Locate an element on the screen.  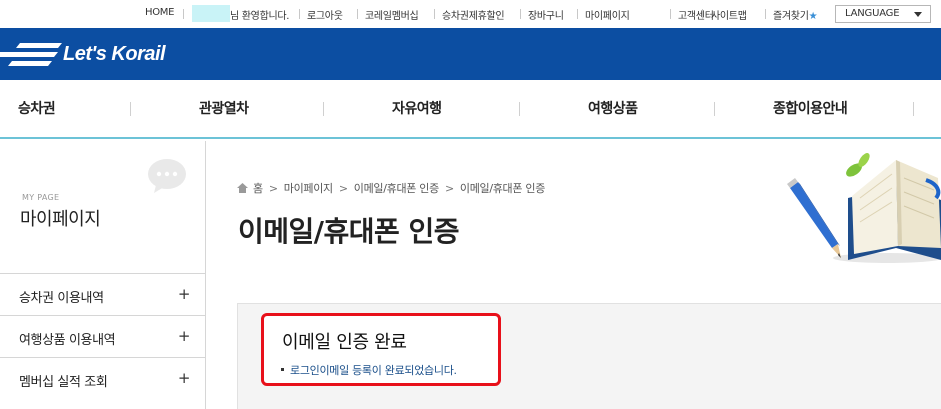
verification-complete-box: 이메일 인증 완료 로그인이메일 등록이 완료되었습니다. is located at coordinates (381, 349).